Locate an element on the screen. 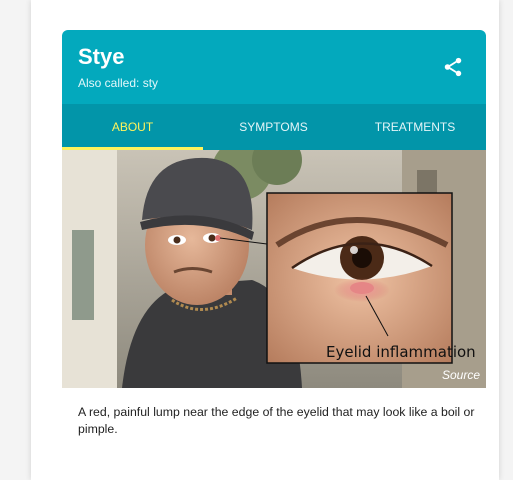 Image resolution: width=513 pixels, height=480 pixels. callout-label: Eyelid inflammation is located at coordinates (401, 352).